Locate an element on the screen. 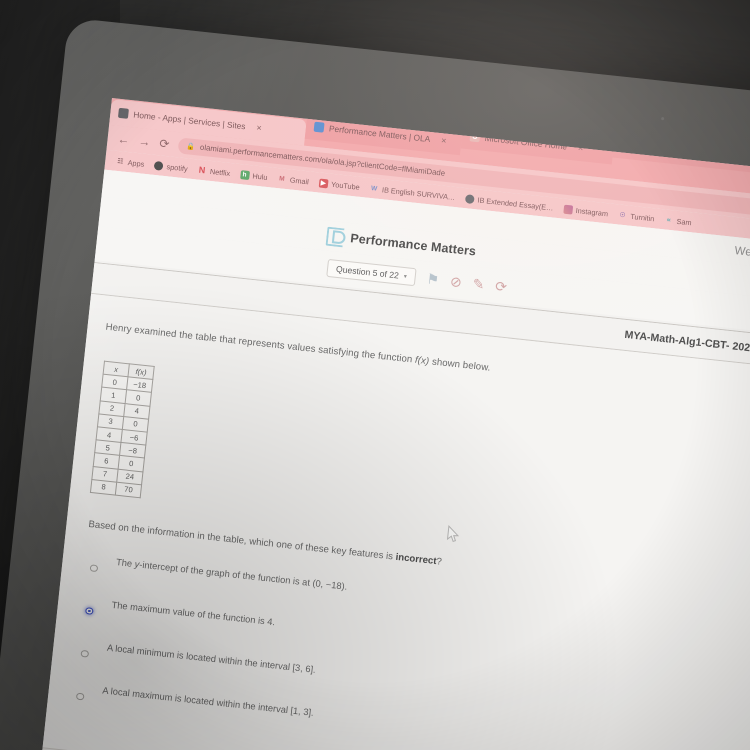  instagram-icon is located at coordinates (567, 209).